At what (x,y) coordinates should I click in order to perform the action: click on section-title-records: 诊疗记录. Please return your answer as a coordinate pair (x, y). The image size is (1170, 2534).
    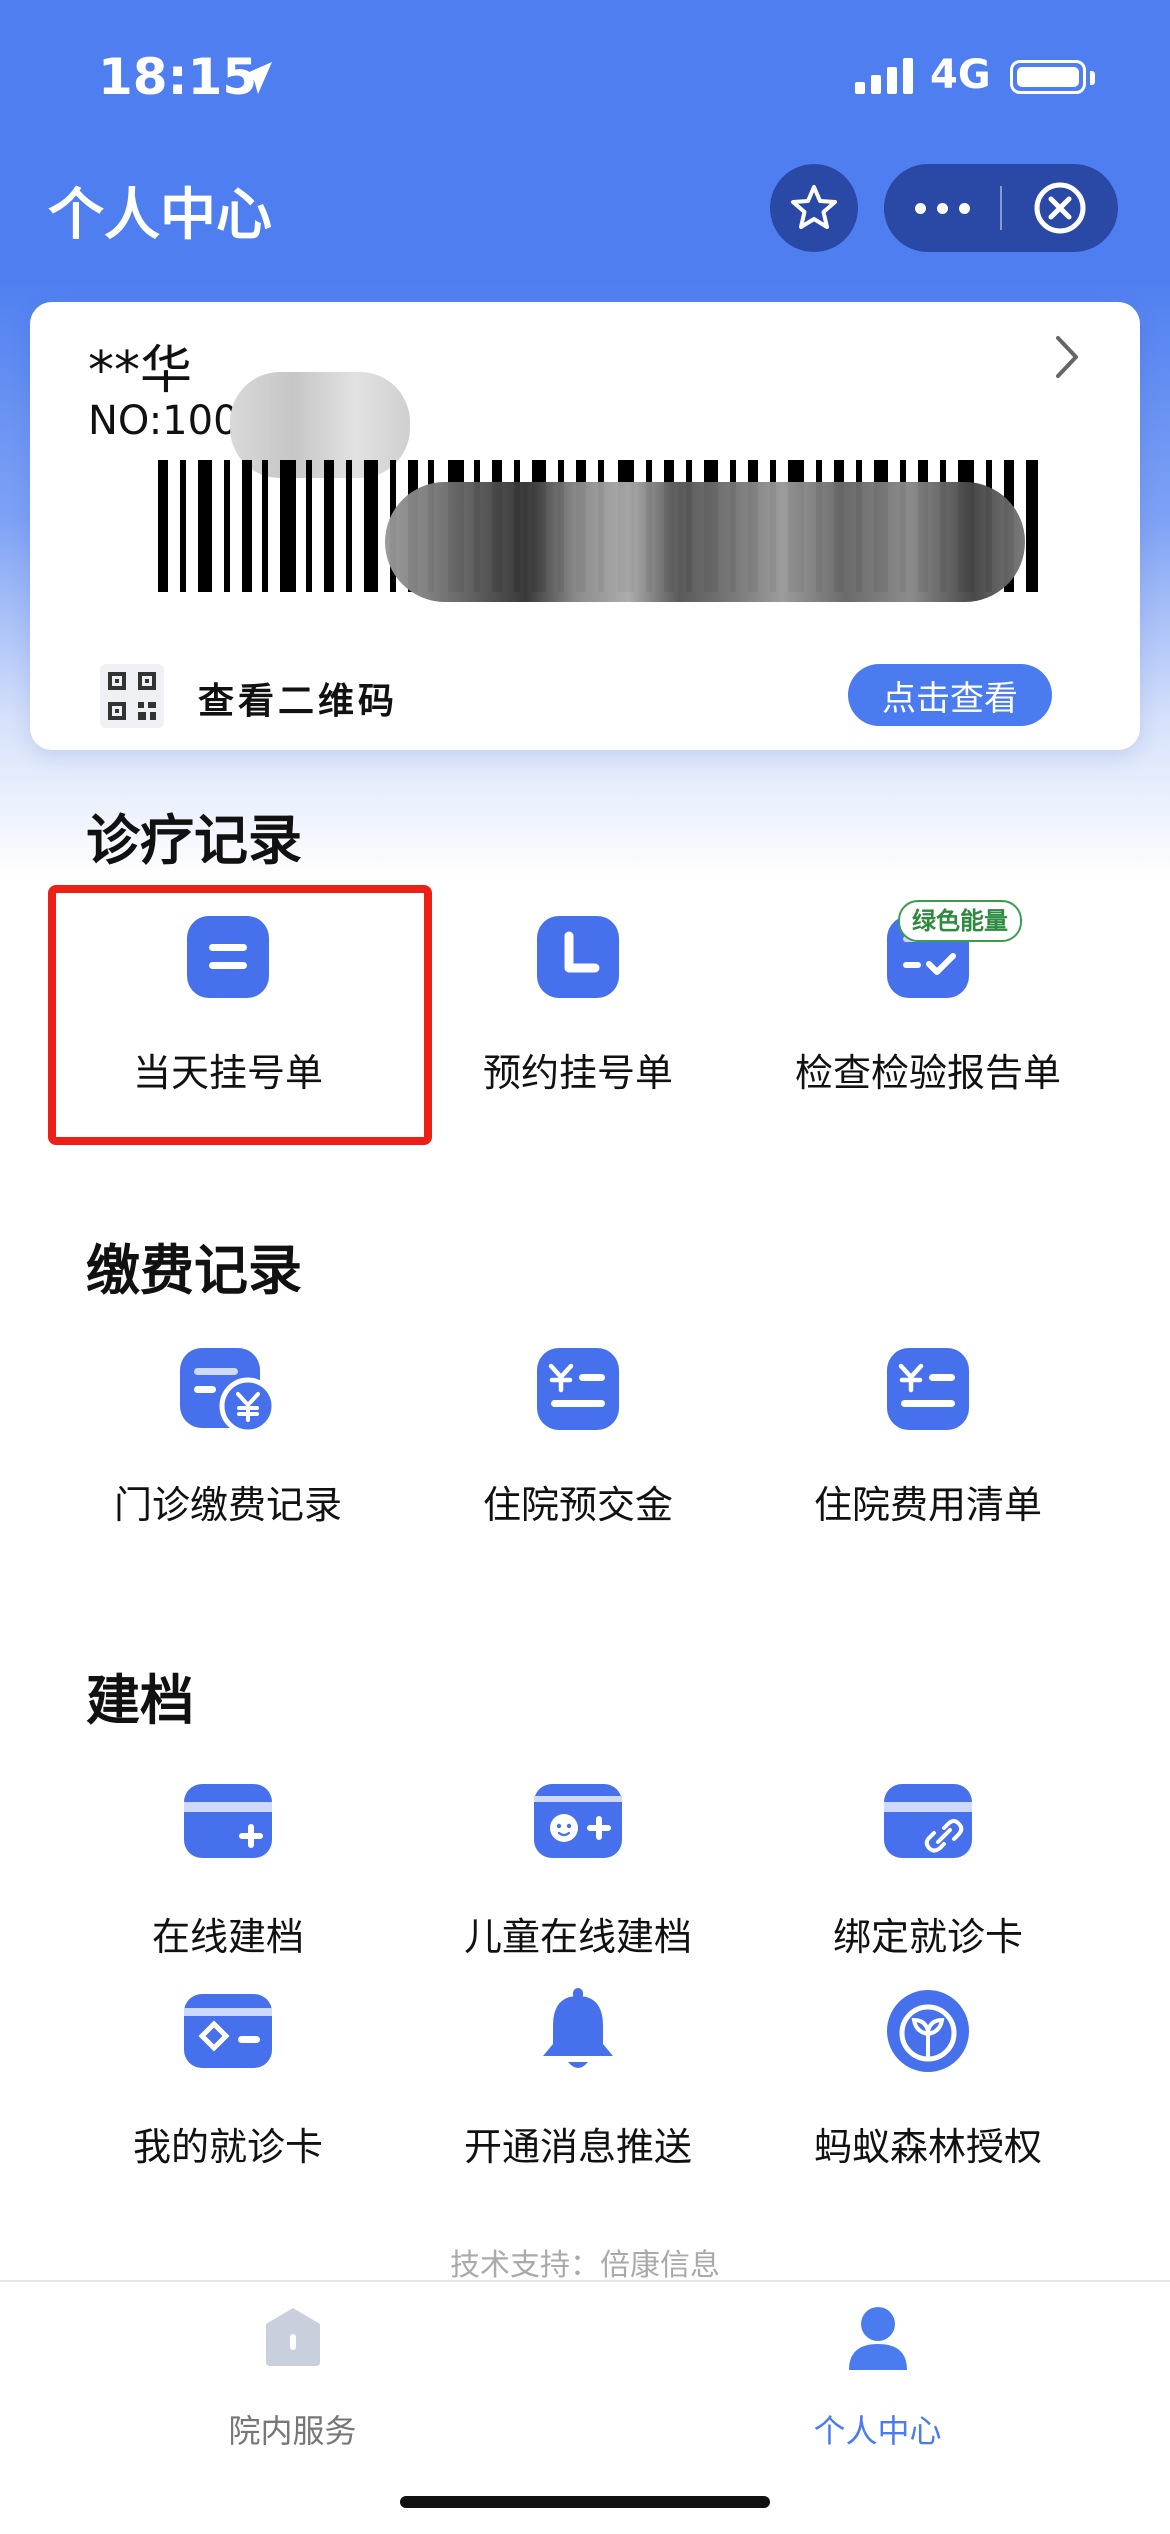
    Looking at the image, I should click on (194, 840).